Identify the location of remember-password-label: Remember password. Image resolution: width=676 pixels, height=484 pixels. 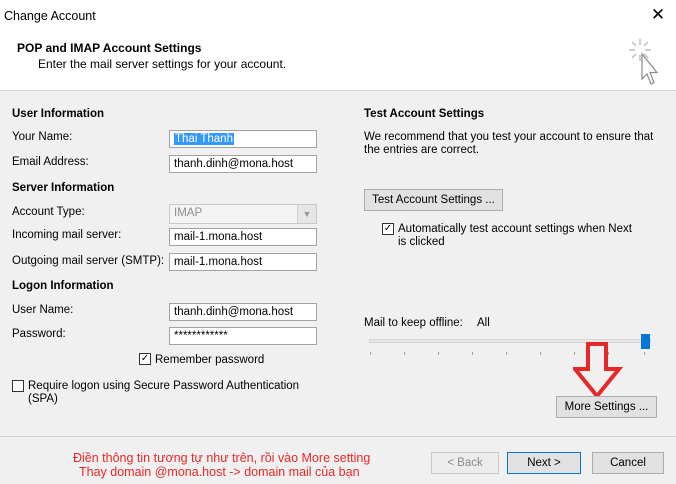
(210, 360).